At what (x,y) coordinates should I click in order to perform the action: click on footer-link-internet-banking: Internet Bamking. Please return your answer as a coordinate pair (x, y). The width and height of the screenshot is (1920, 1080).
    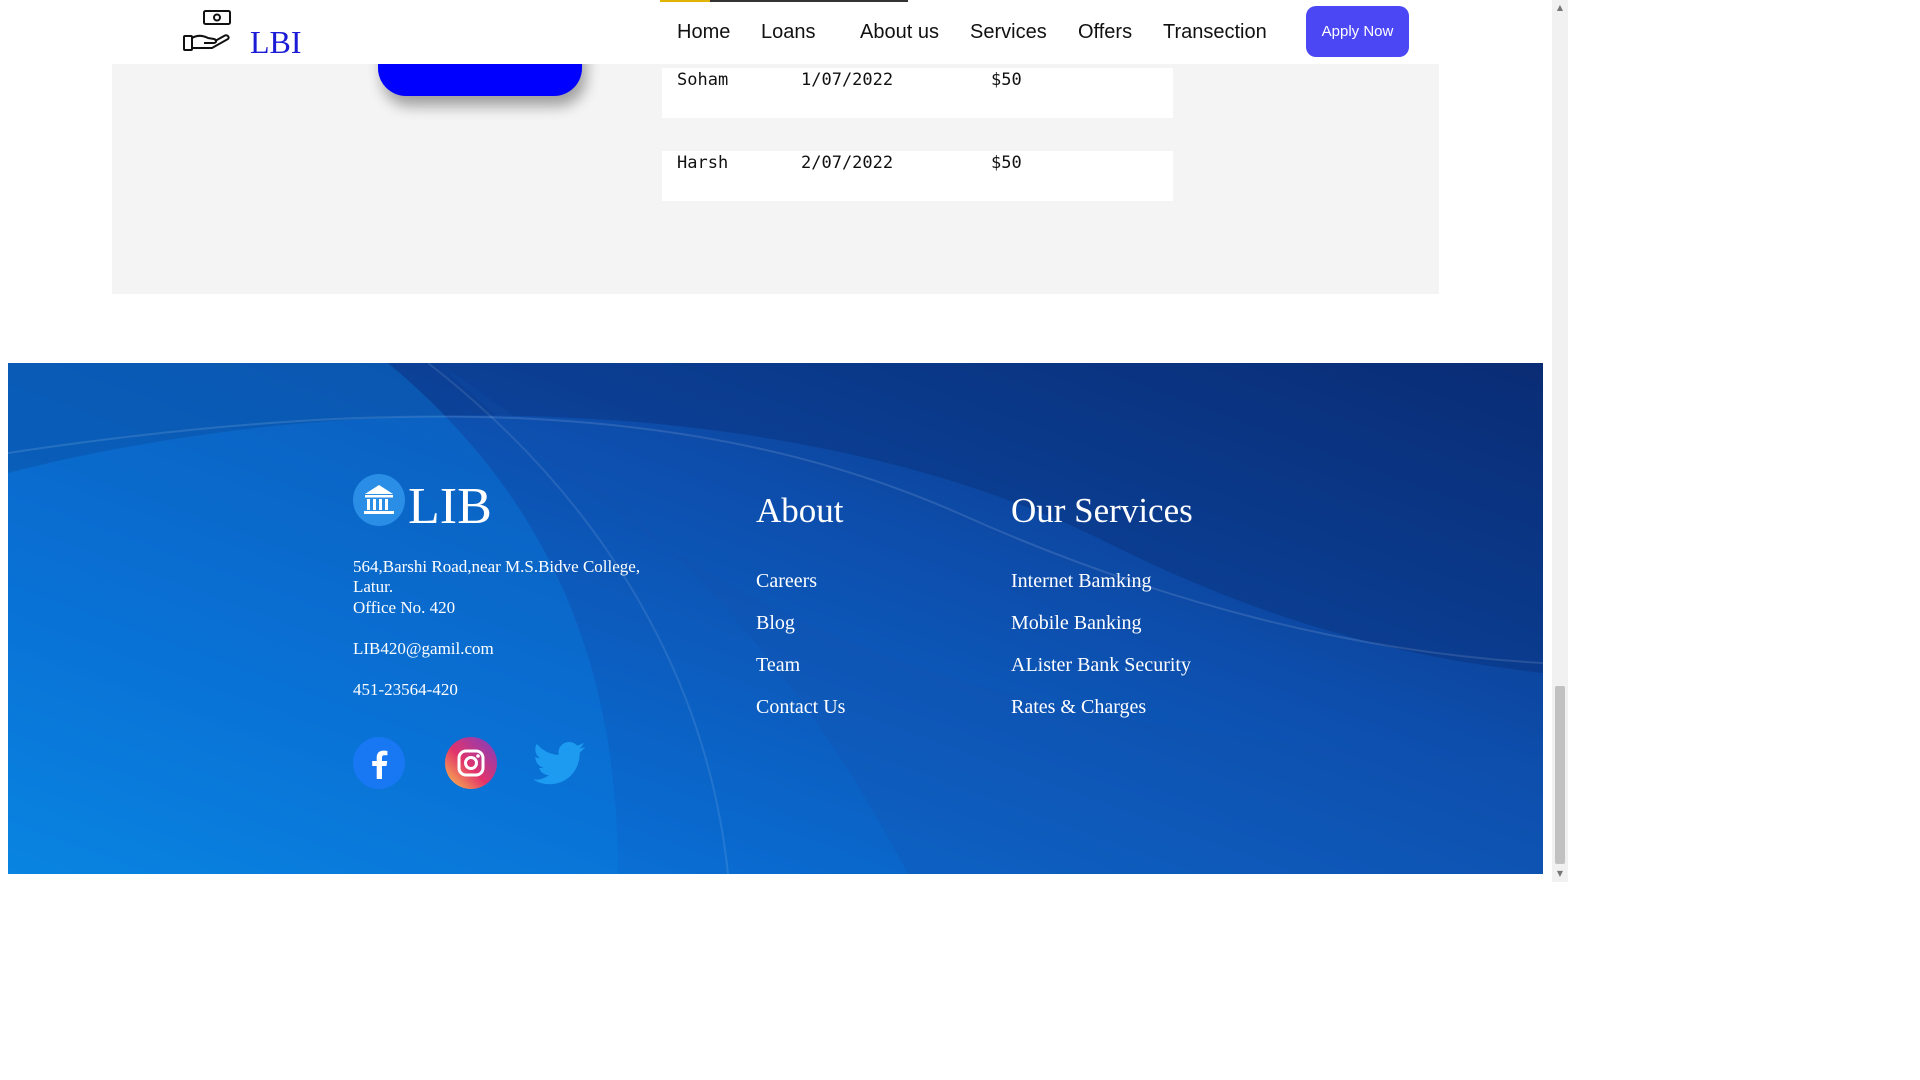
    Looking at the image, I should click on (1081, 581).